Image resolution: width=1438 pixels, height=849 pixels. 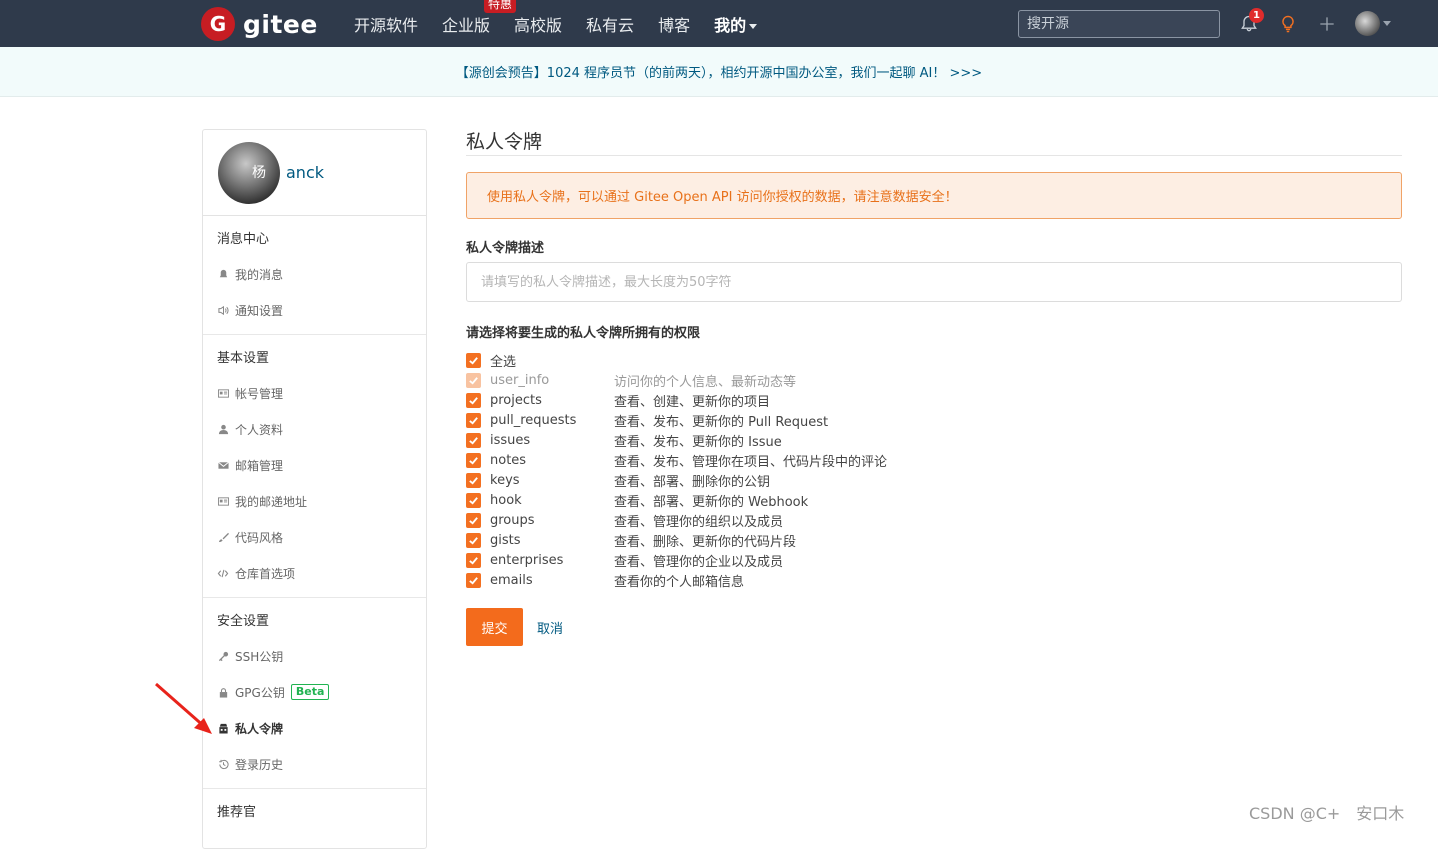 I want to click on submit-button: 提交, so click(x=494, y=627).